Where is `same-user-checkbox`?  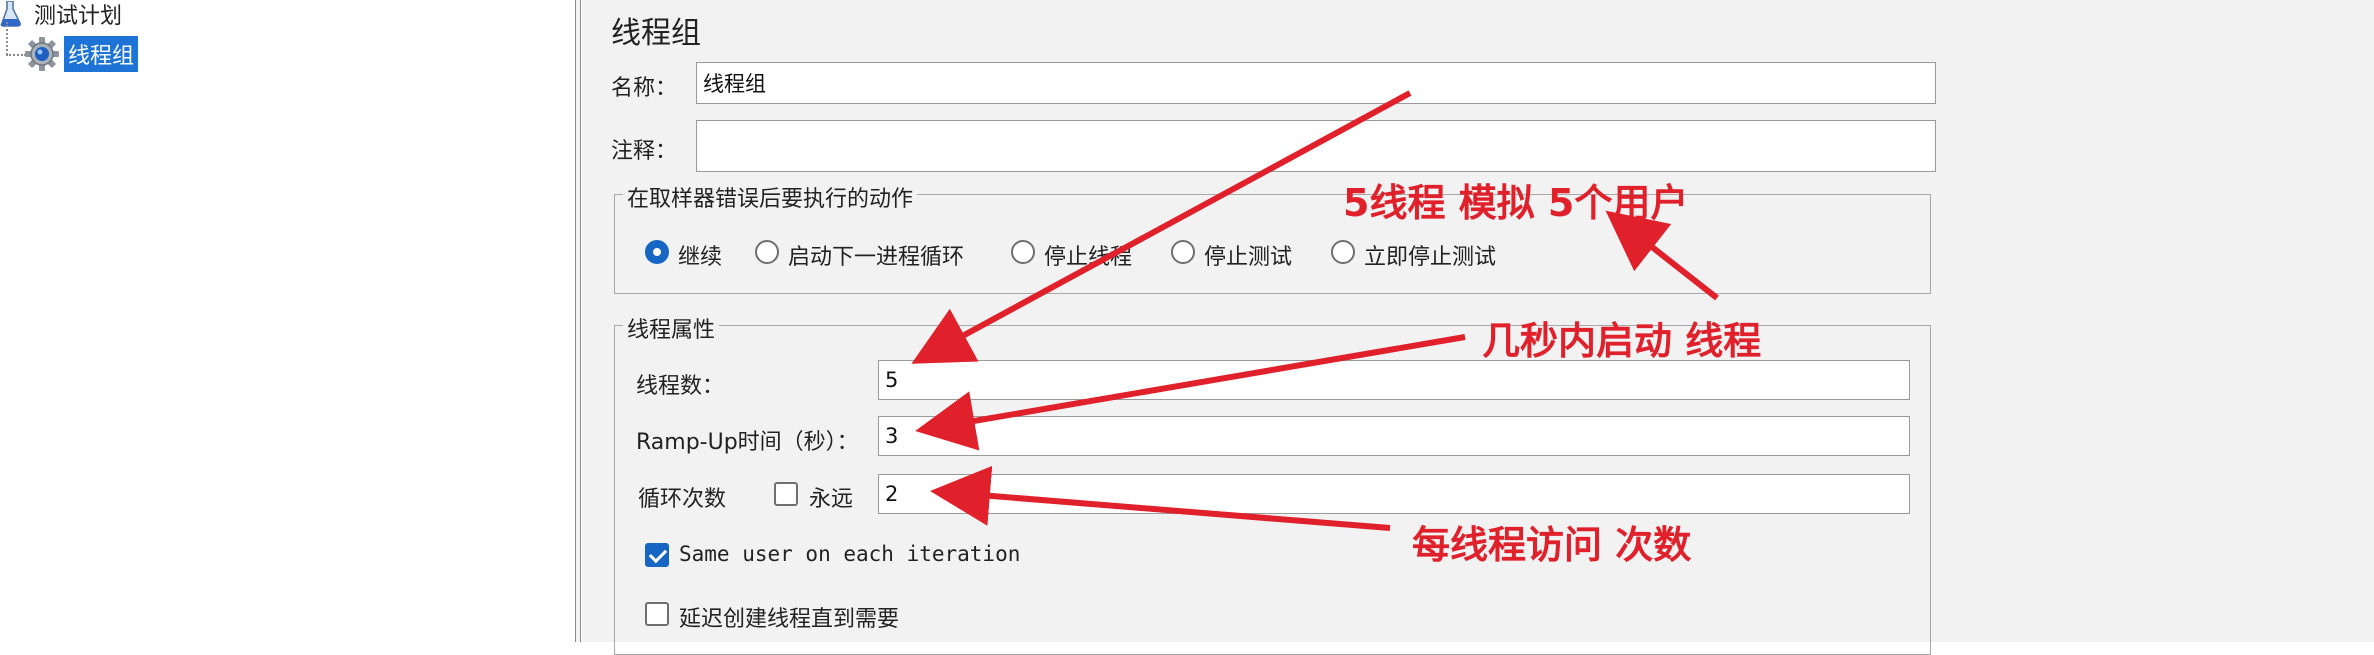 same-user-checkbox is located at coordinates (657, 555).